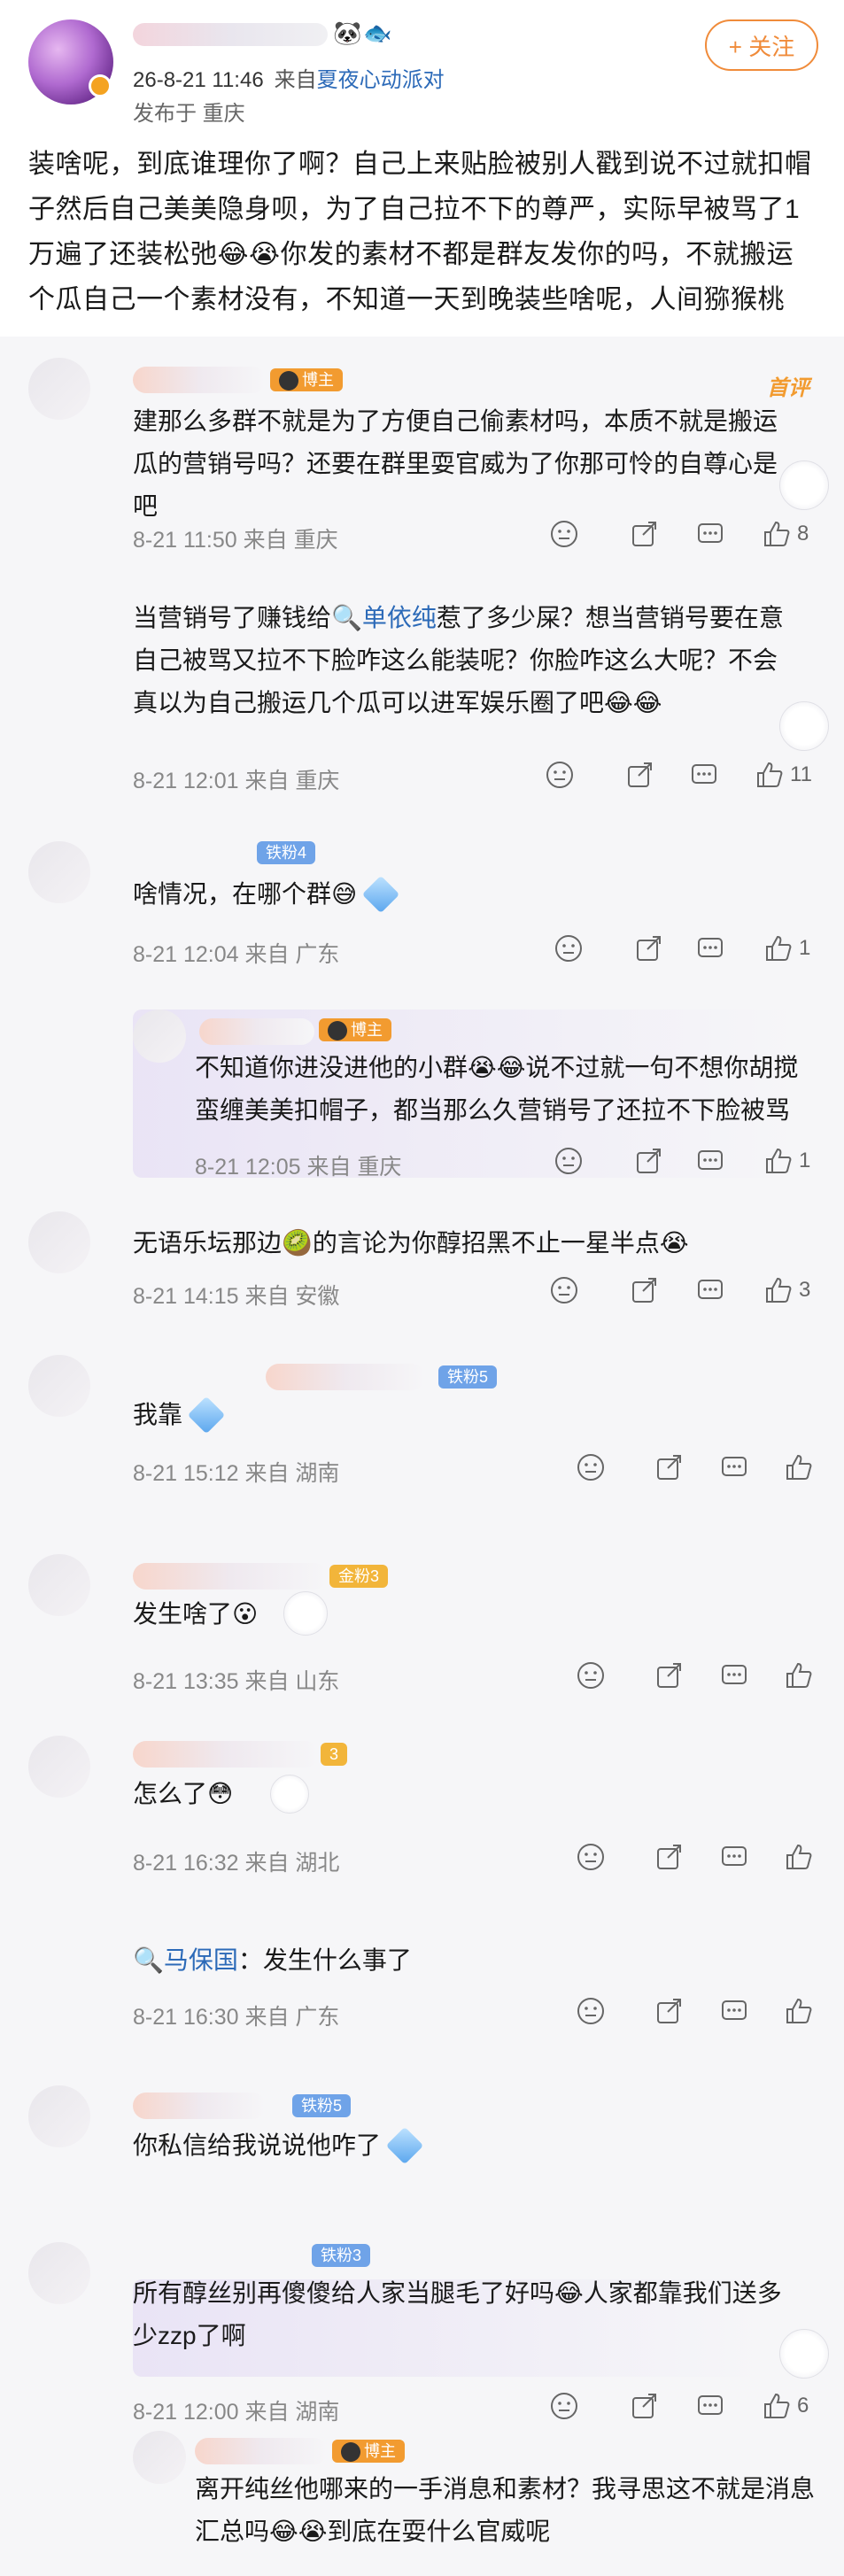  I want to click on like-action: 11, so click(783, 775).